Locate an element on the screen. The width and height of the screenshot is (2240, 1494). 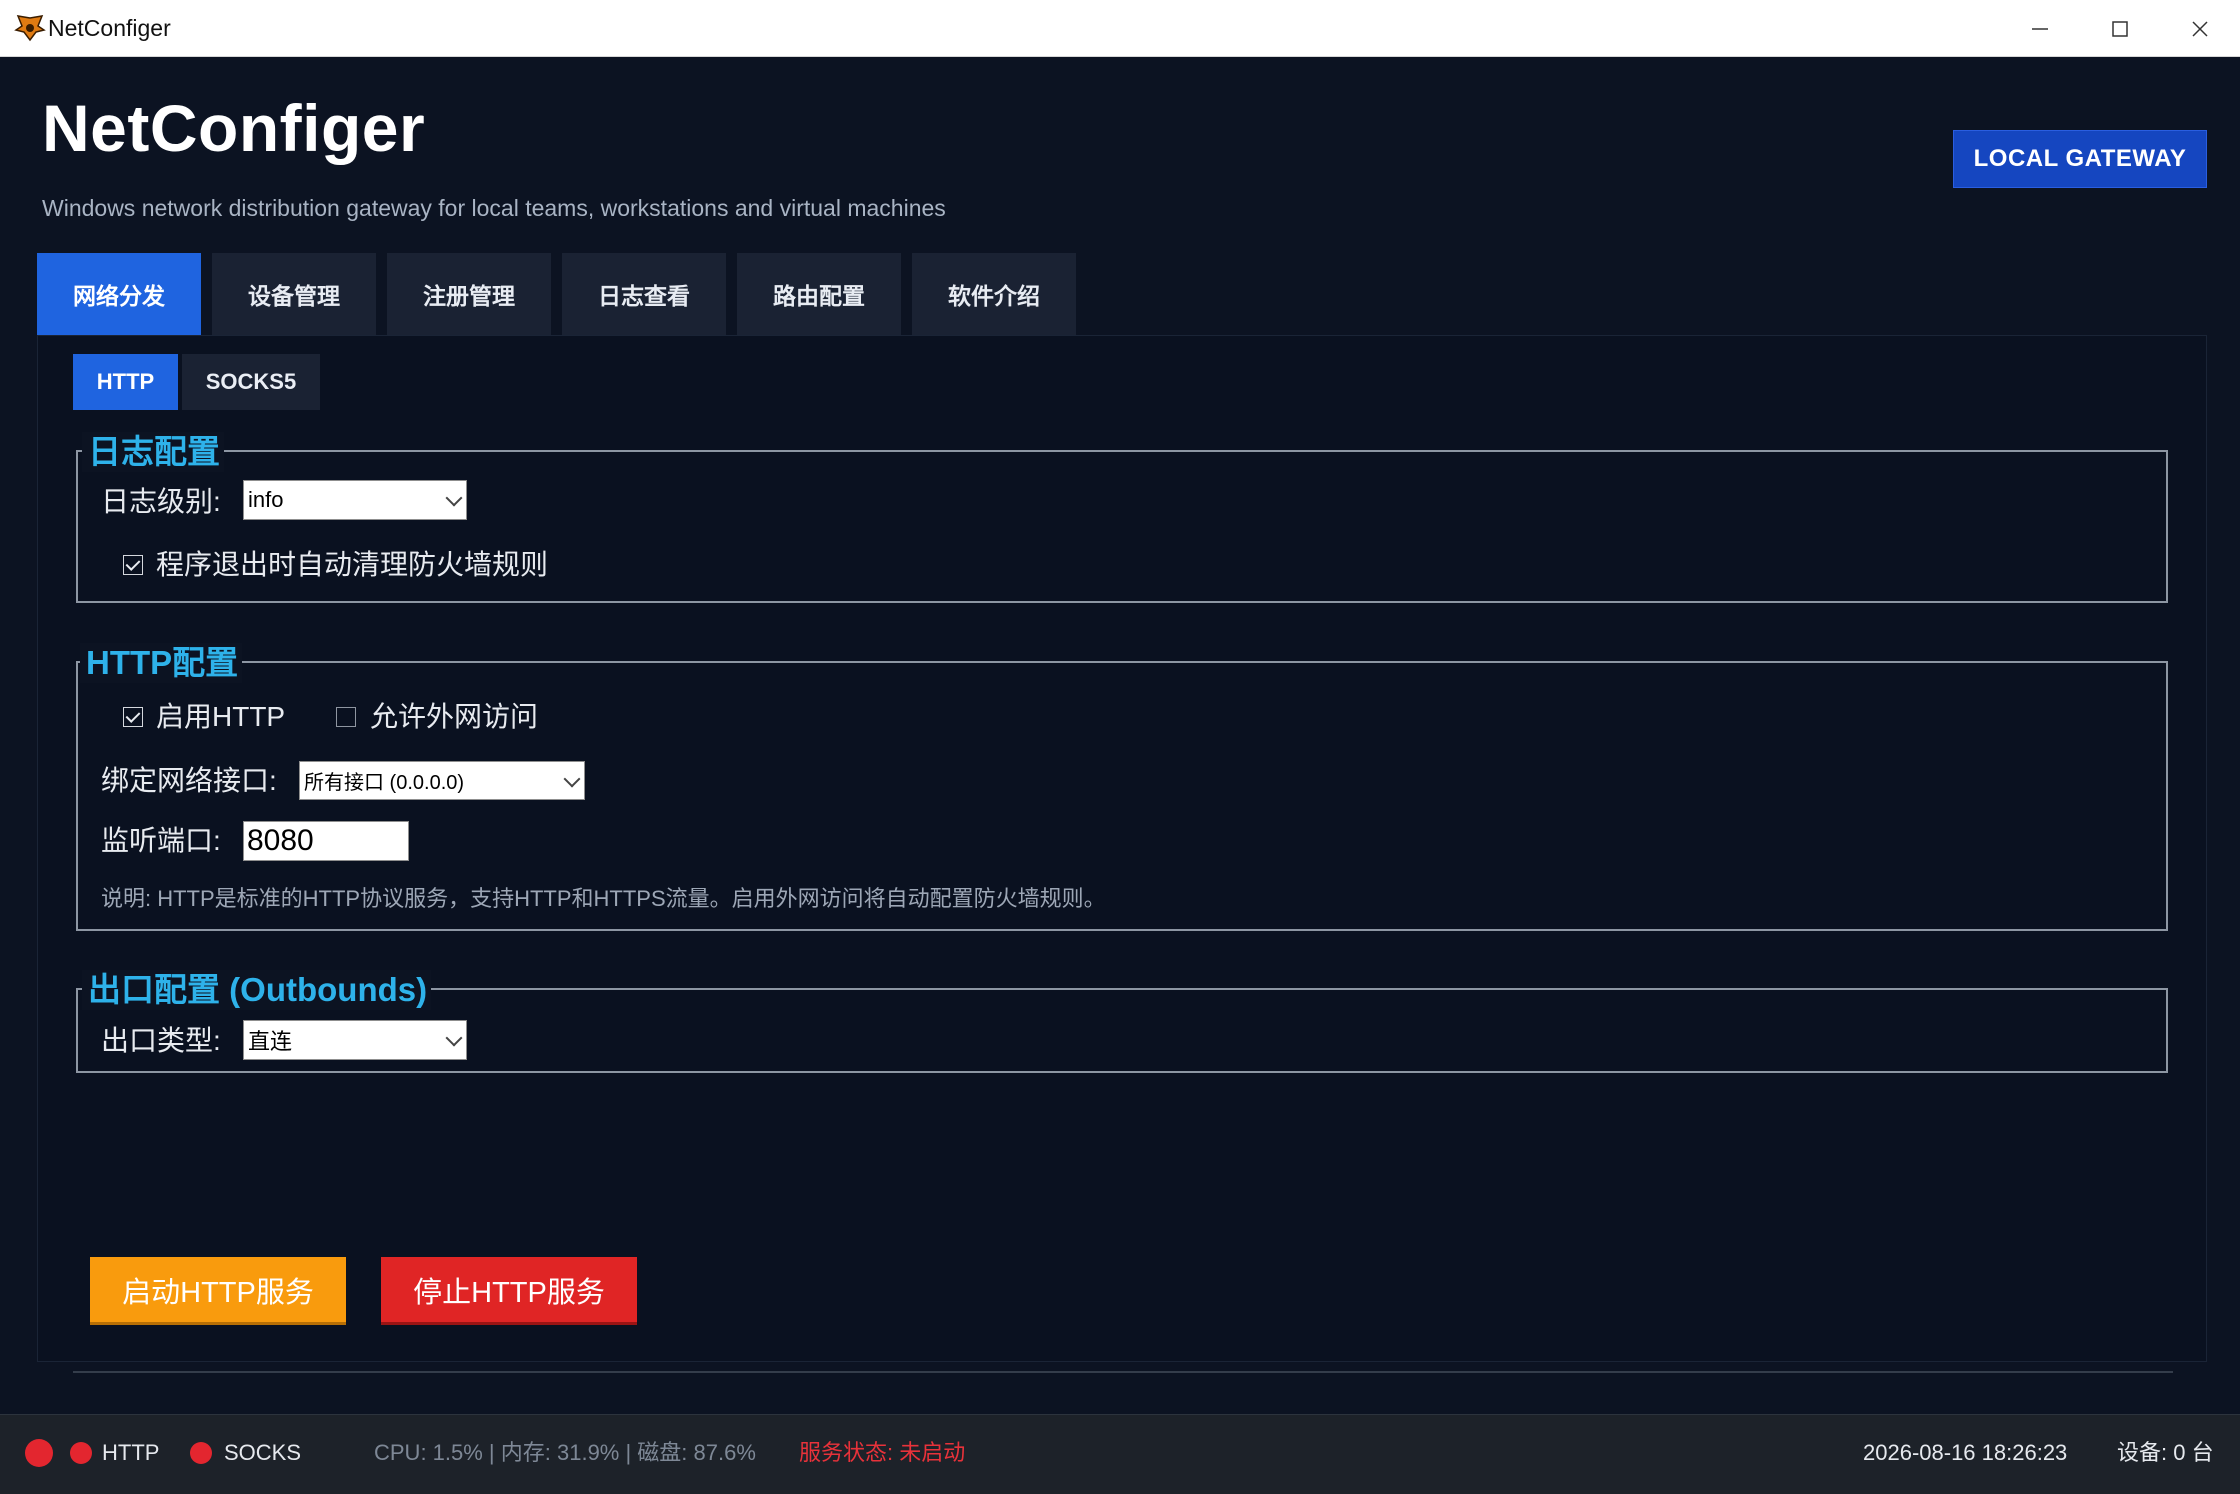
close-icon is located at coordinates (2200, 28).